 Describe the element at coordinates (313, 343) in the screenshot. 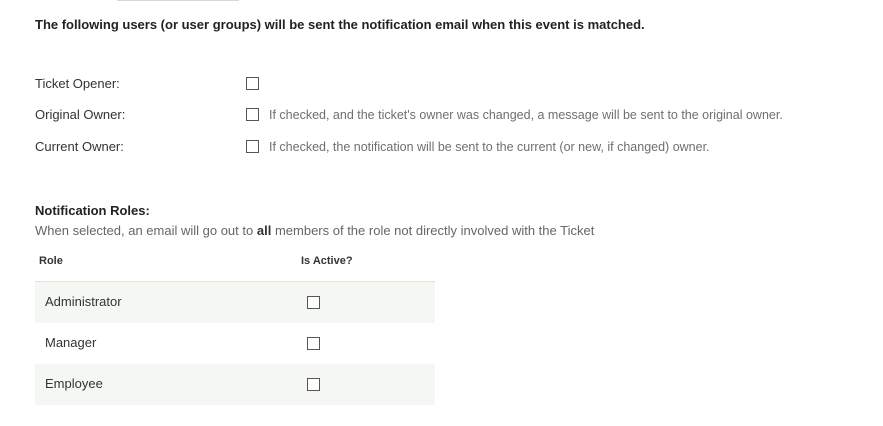

I see `manager-active-checkbox` at that location.